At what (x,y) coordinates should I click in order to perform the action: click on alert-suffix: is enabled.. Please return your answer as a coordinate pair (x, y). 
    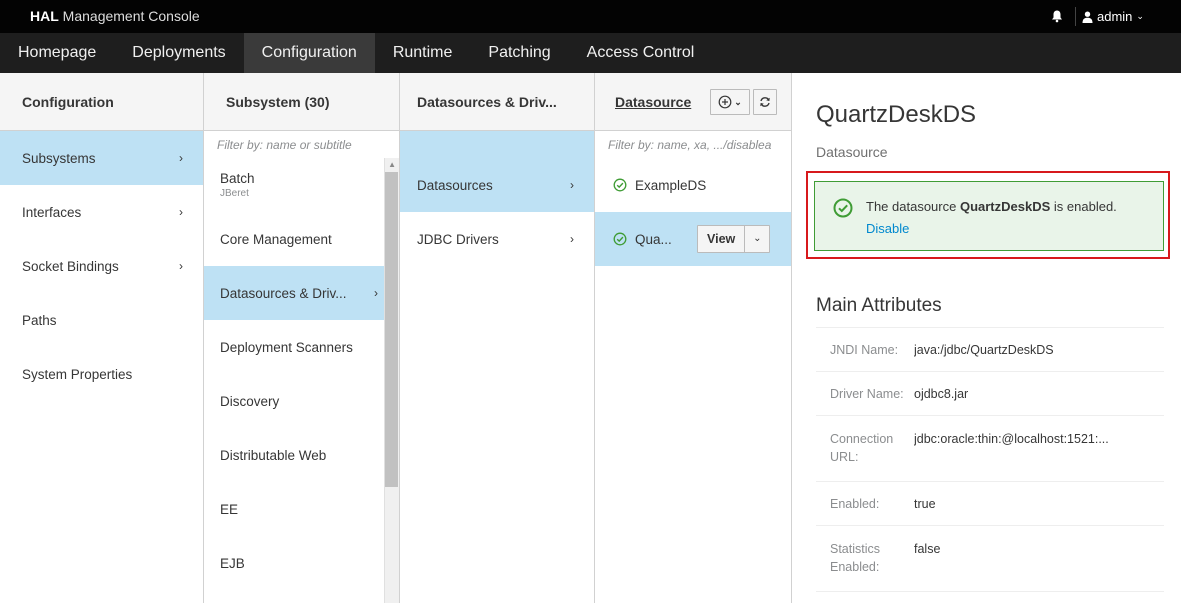
    Looking at the image, I should click on (1085, 206).